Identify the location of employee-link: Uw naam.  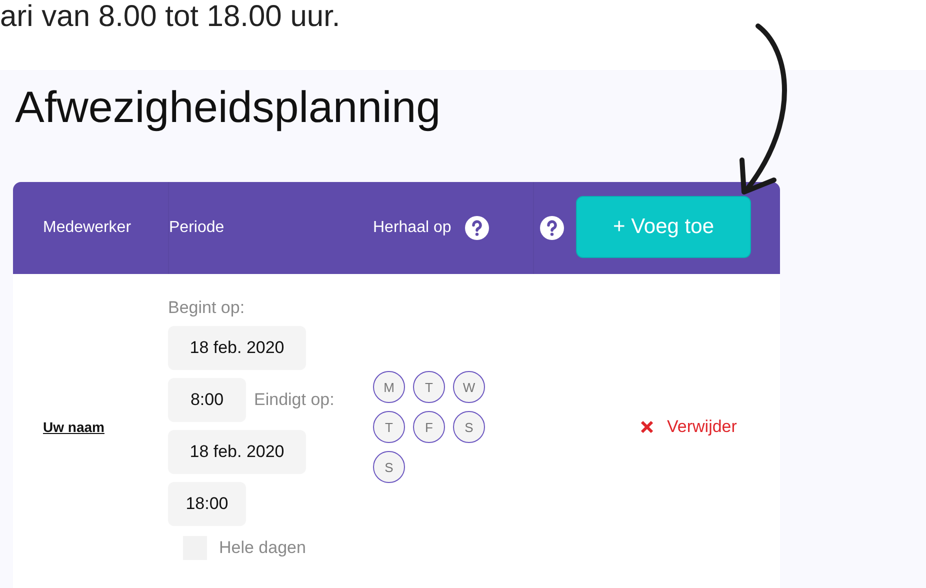
(73, 427).